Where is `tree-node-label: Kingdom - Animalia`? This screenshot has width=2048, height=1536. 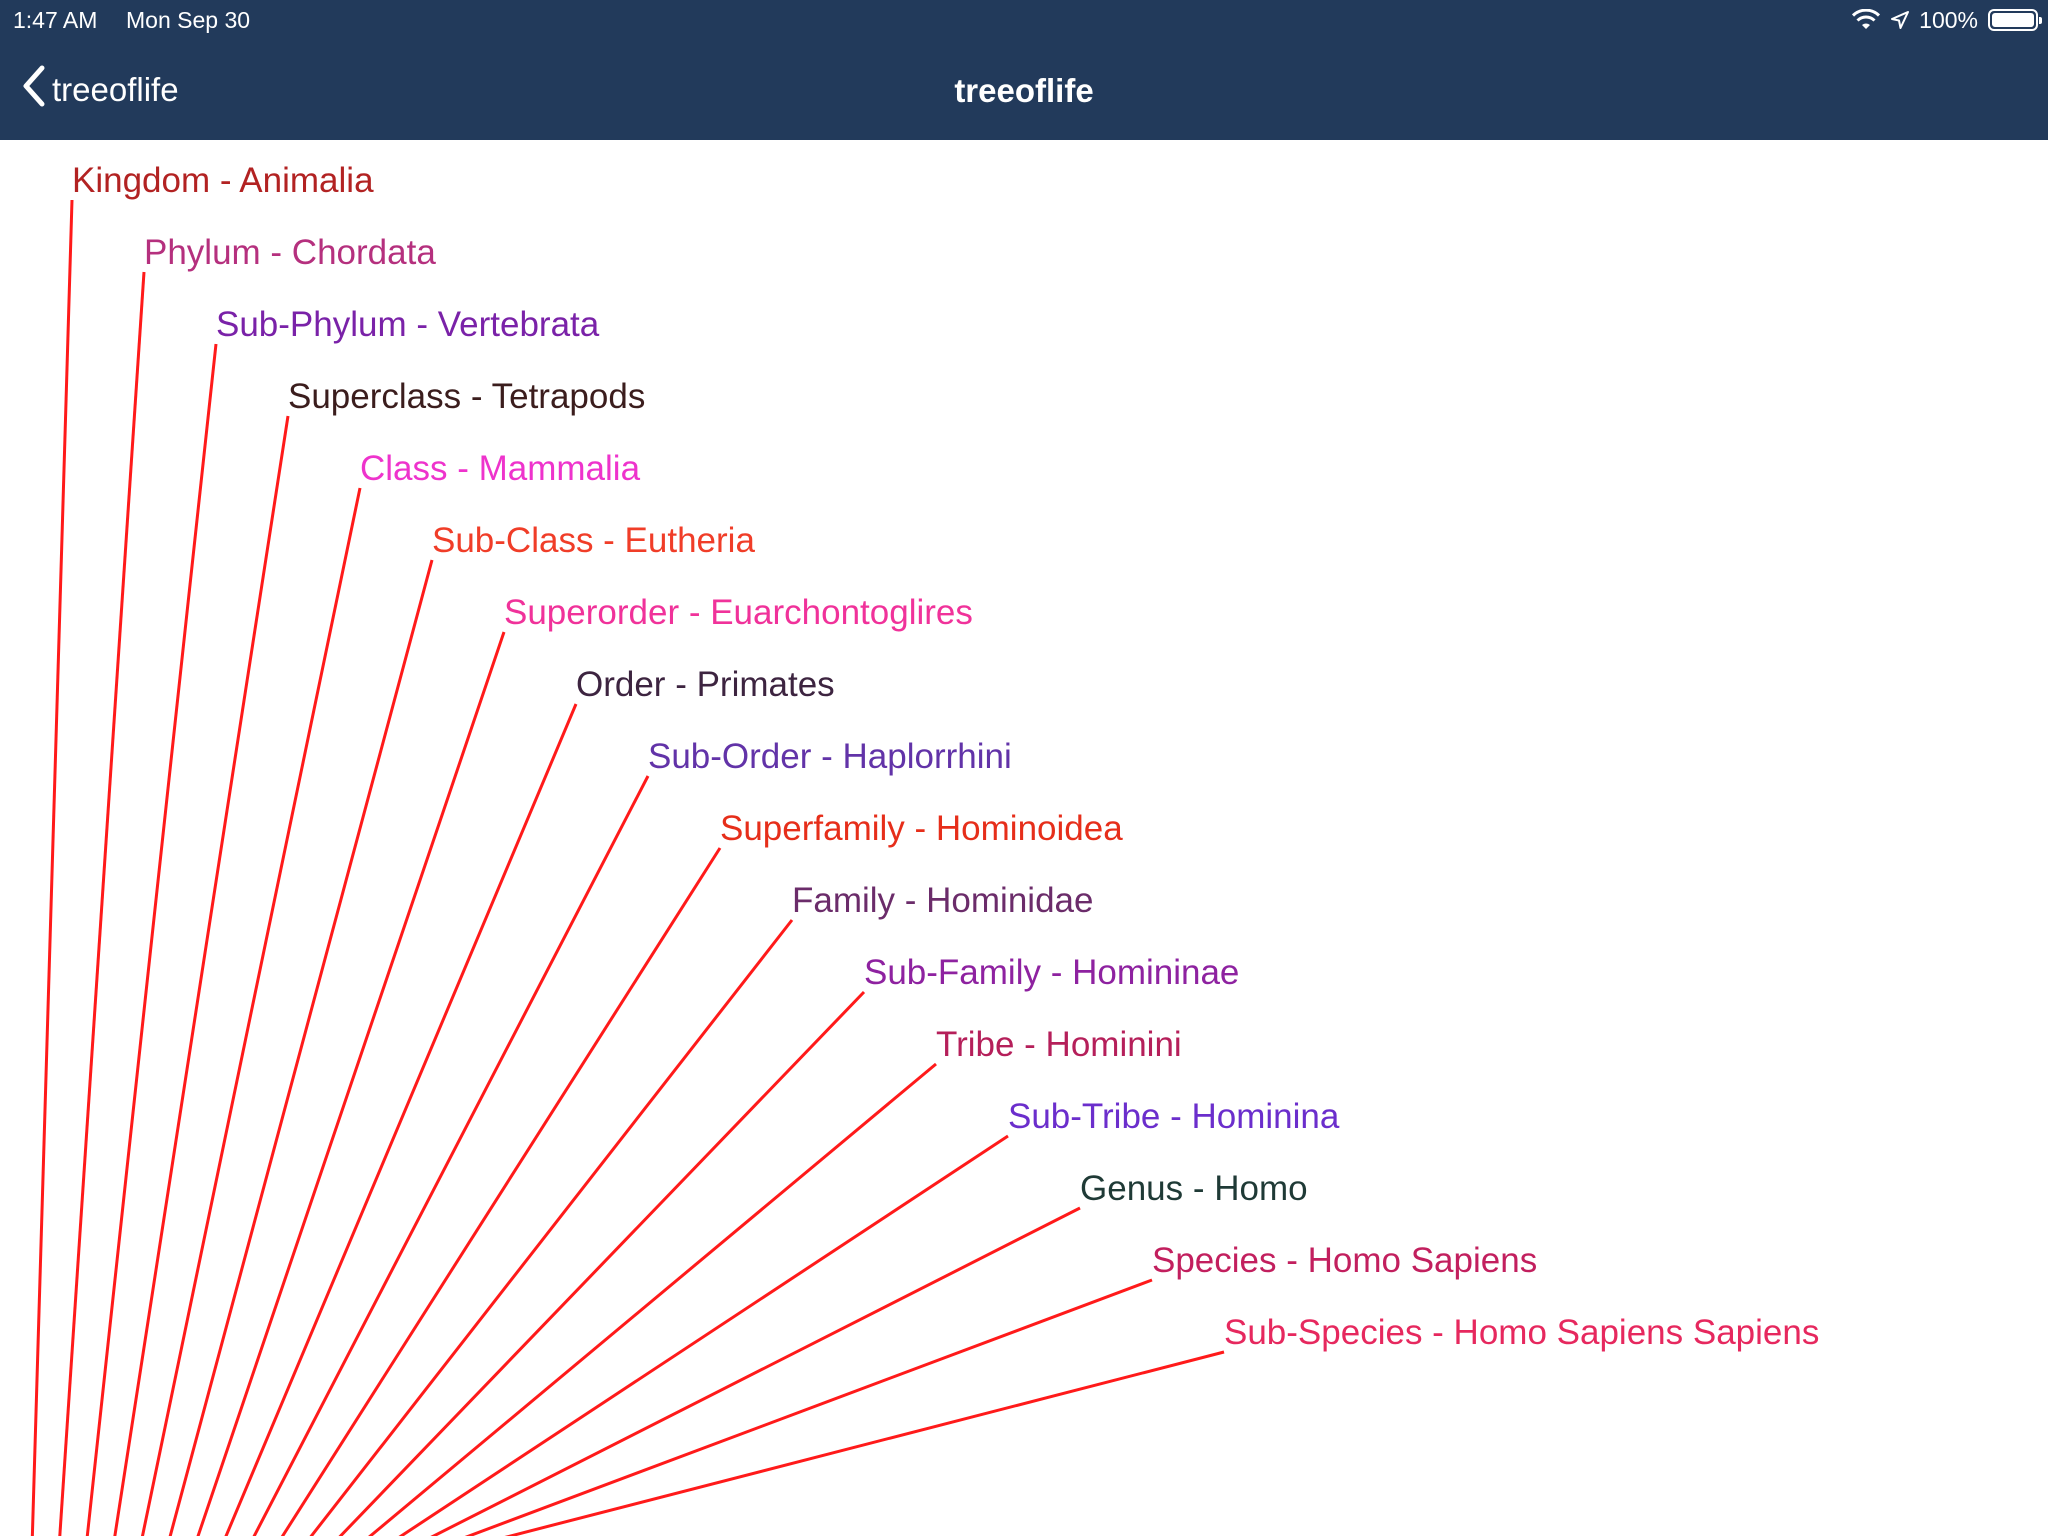 tree-node-label: Kingdom - Animalia is located at coordinates (223, 180).